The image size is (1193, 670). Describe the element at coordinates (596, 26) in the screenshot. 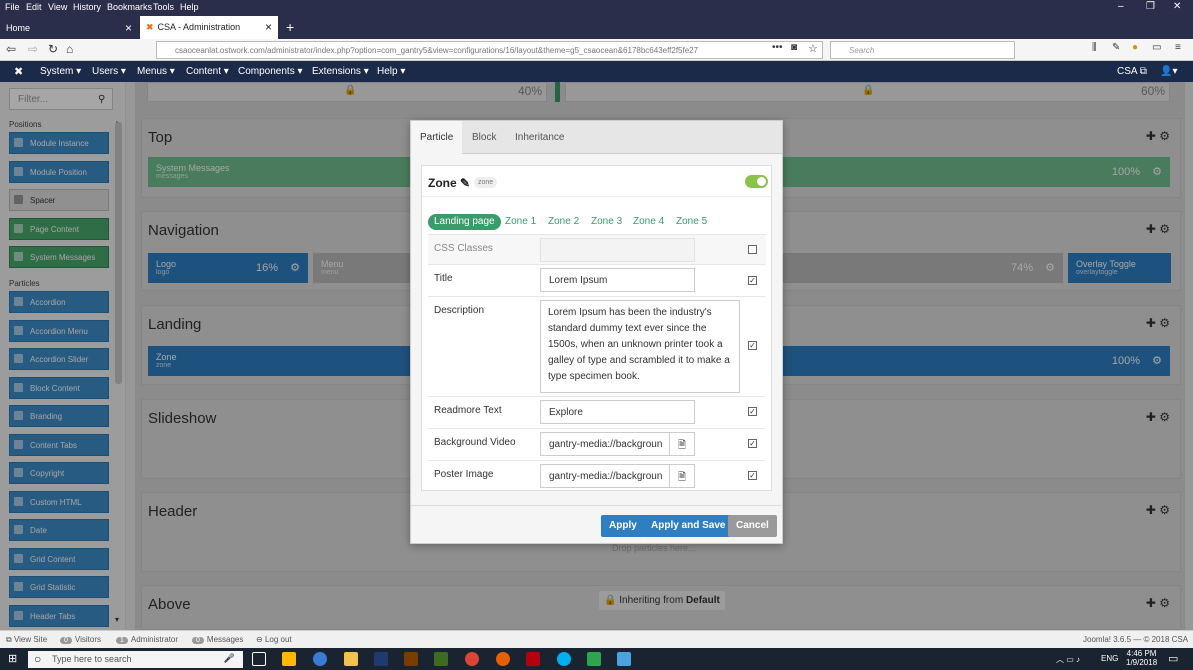

I see `browser-tab-bar: Home × ✖ CSA - Administration × +` at that location.